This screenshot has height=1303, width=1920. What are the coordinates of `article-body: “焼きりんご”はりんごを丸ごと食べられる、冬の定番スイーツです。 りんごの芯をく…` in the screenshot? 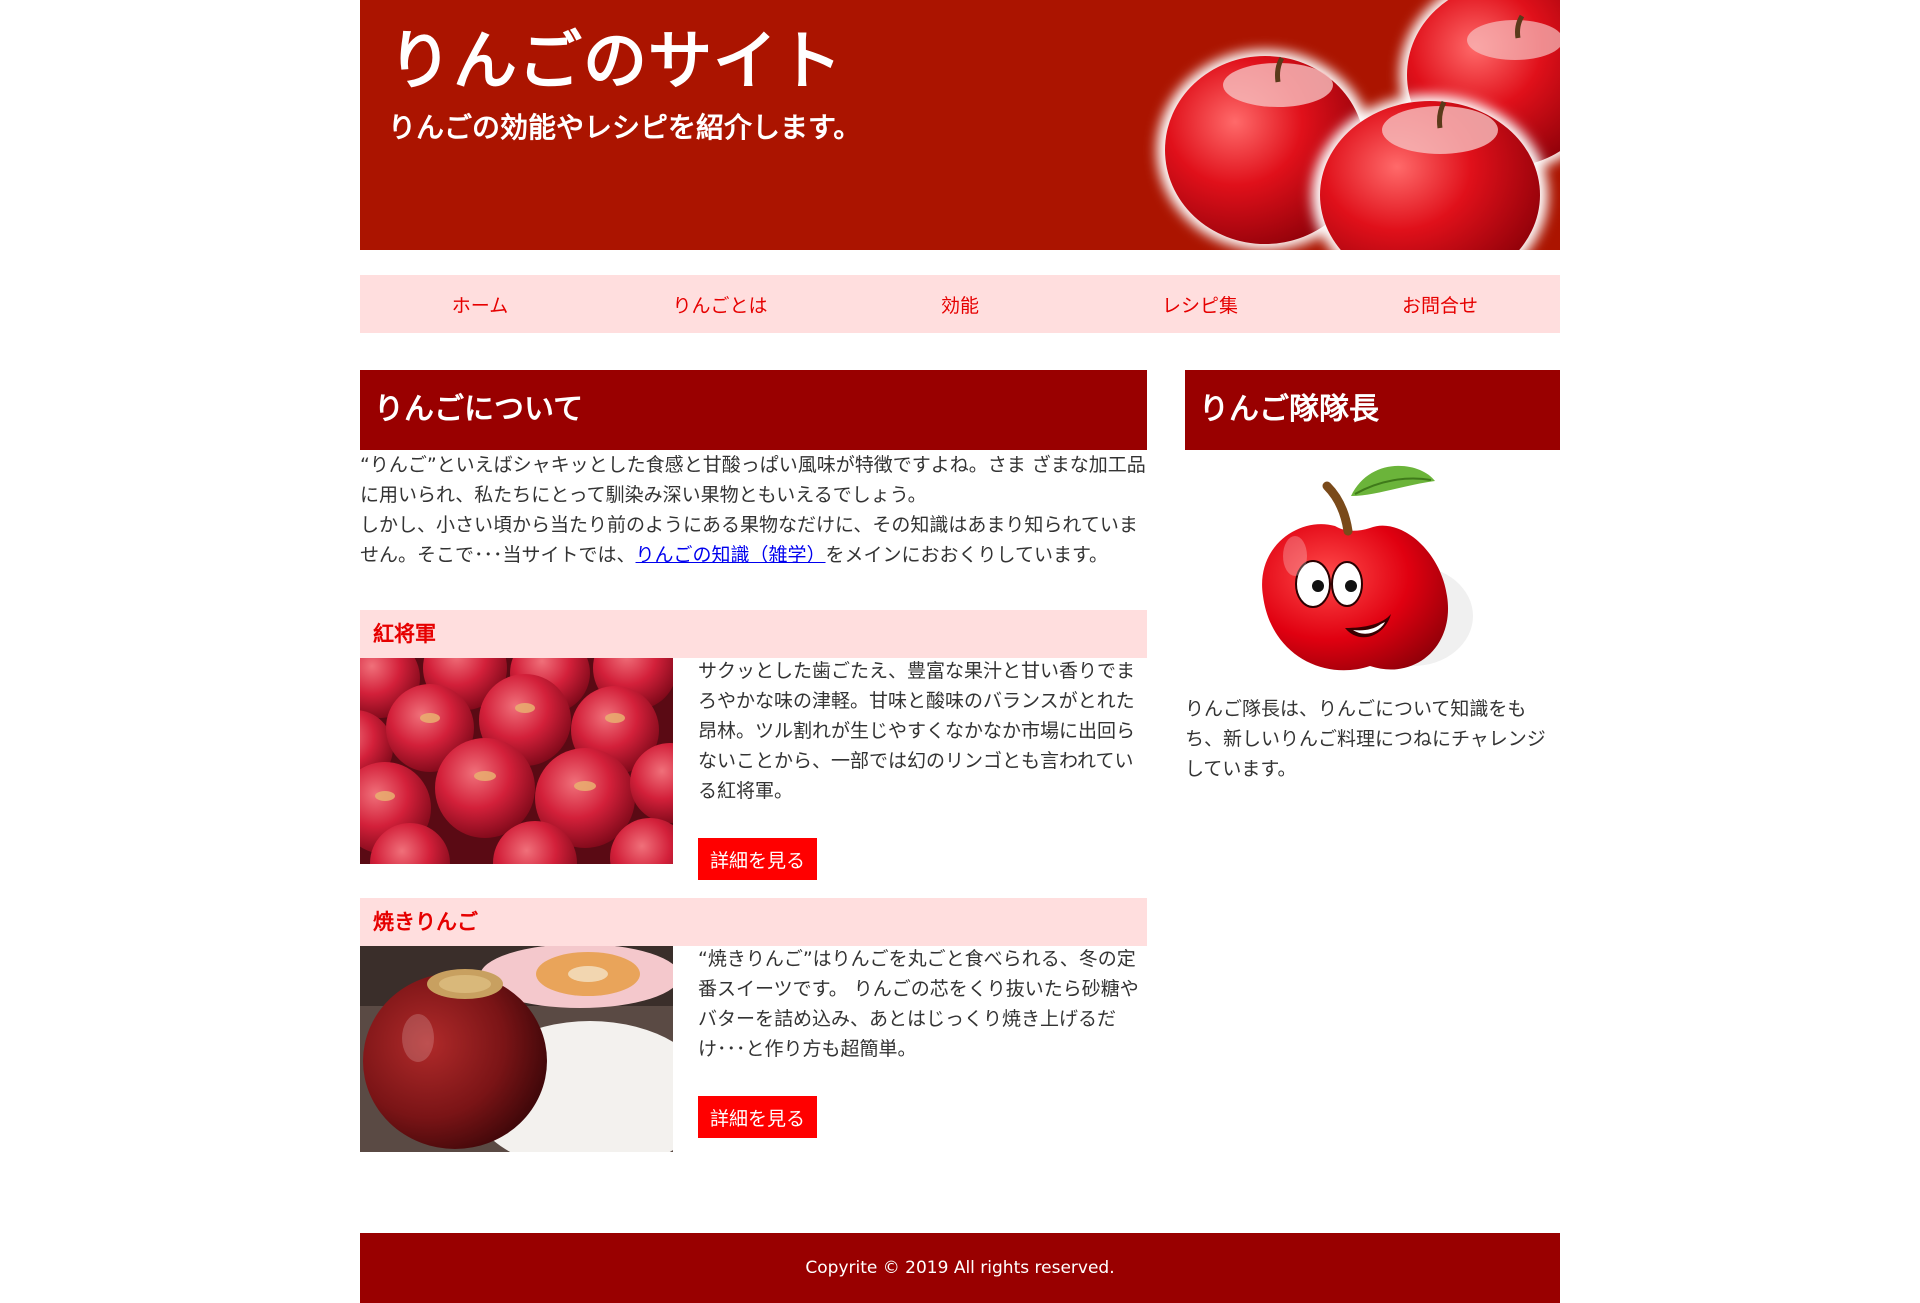 It's located at (753, 1049).